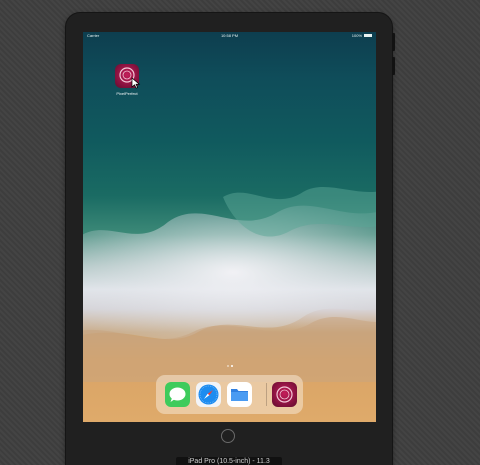 This screenshot has width=480, height=465. What do you see at coordinates (127, 93) in the screenshot?
I see `app-label: PixelPerfect` at bounding box center [127, 93].